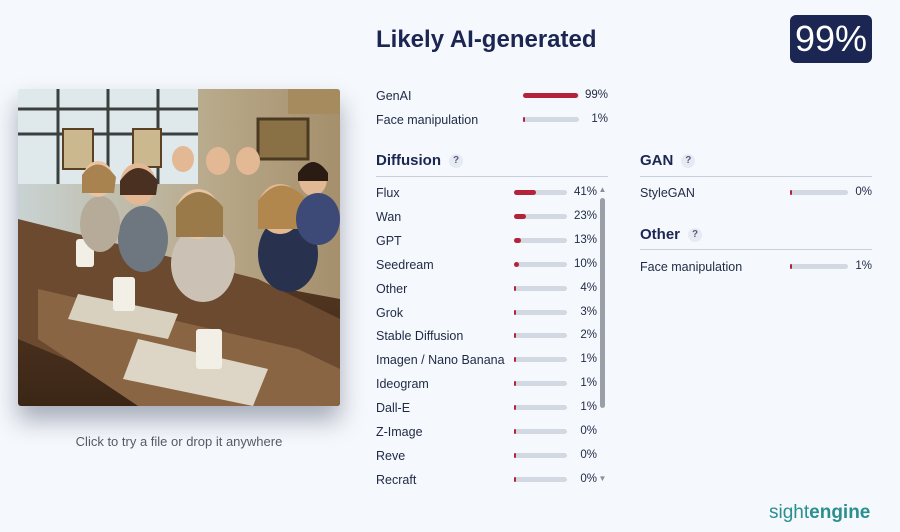 This screenshot has height=532, width=900. What do you see at coordinates (487, 193) in the screenshot?
I see `score-row: Flux 41%` at bounding box center [487, 193].